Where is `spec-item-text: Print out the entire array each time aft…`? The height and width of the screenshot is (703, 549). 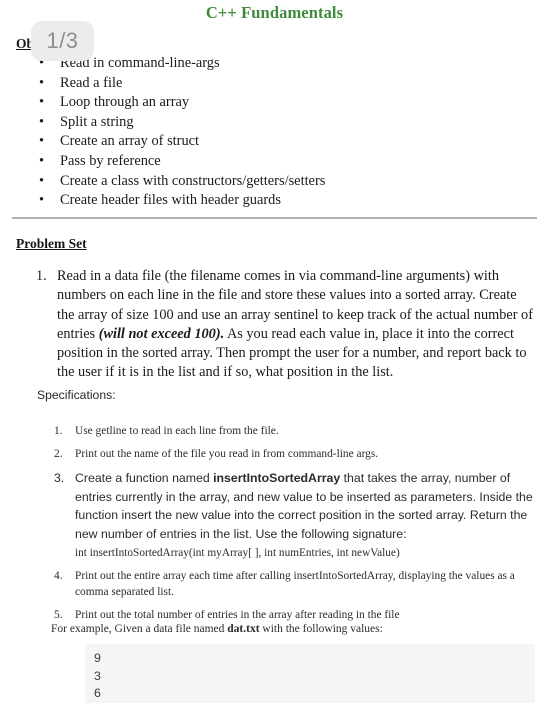 spec-item-text: Print out the entire array each time aft… is located at coordinates (295, 584).